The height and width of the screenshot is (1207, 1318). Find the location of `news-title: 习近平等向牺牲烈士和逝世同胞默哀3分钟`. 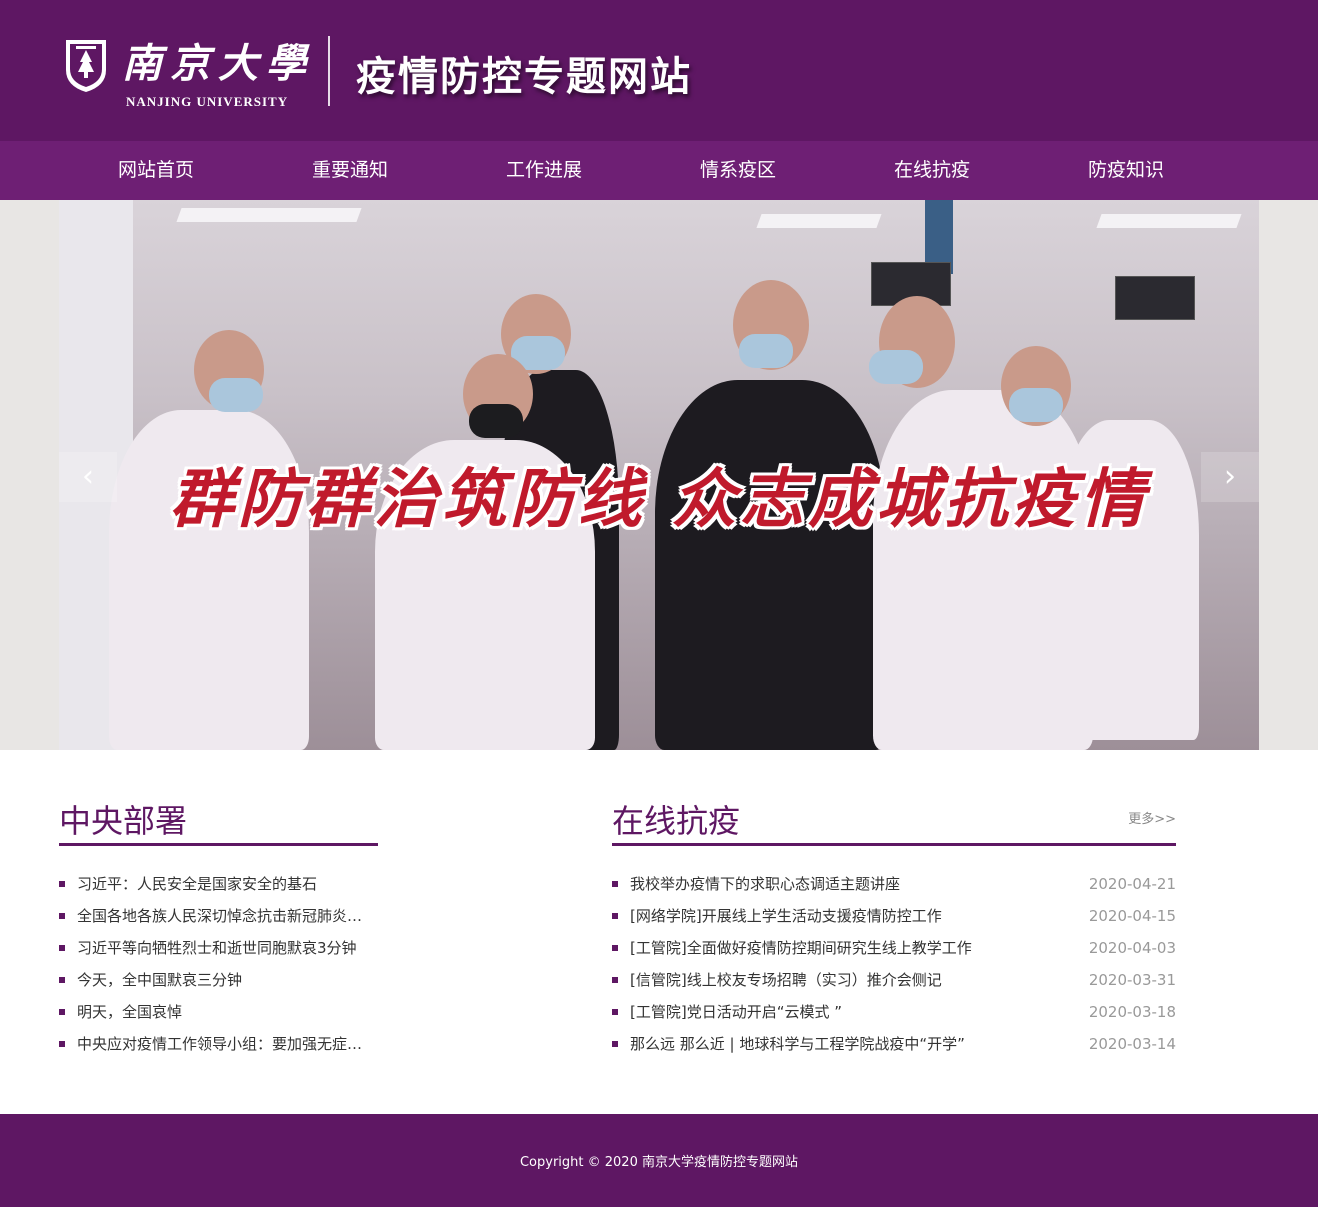

news-title: 习近平等向牺牲烈士和逝世同胞默哀3分钟 is located at coordinates (222, 948).